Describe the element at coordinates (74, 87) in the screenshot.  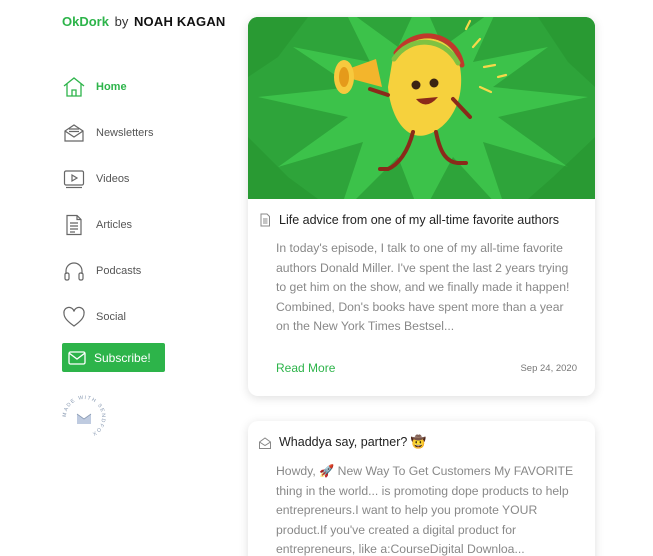
I see `home-icon` at that location.